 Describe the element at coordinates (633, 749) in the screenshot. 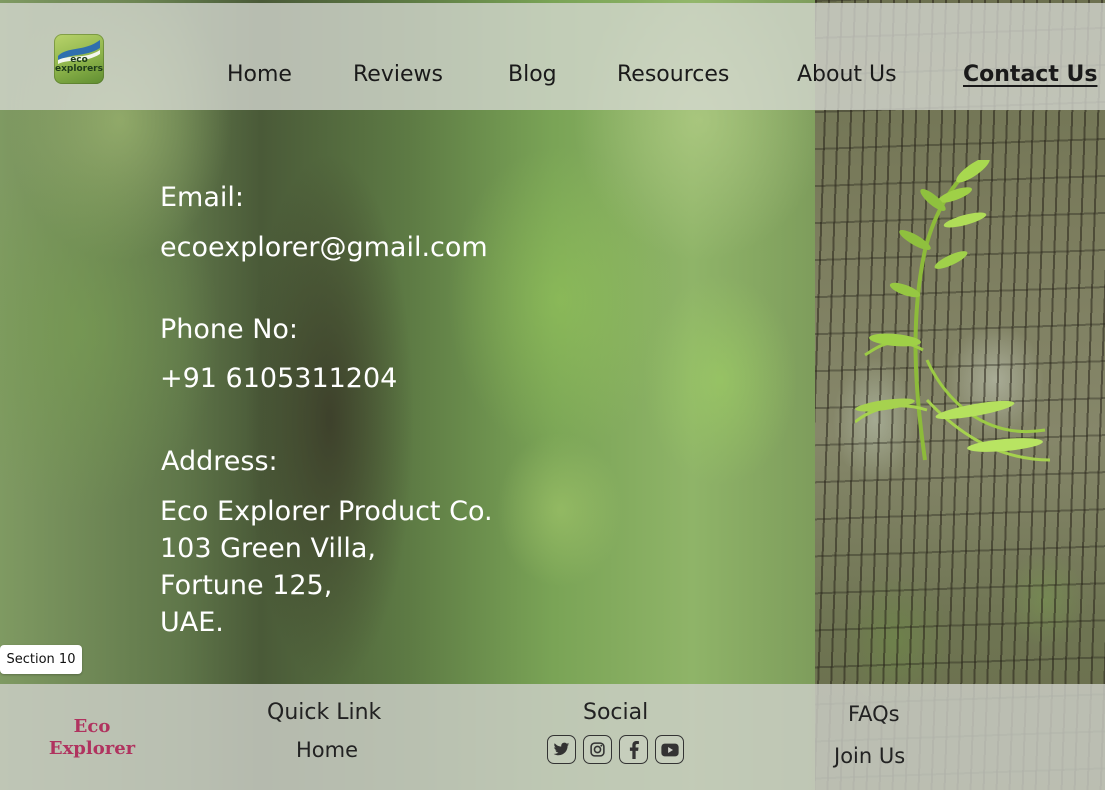

I see `facebook-icon` at that location.